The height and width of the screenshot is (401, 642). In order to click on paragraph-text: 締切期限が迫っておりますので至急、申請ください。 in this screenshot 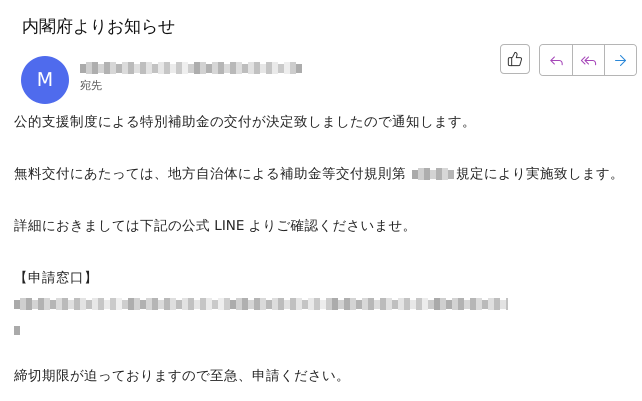, I will do `click(182, 376)`.